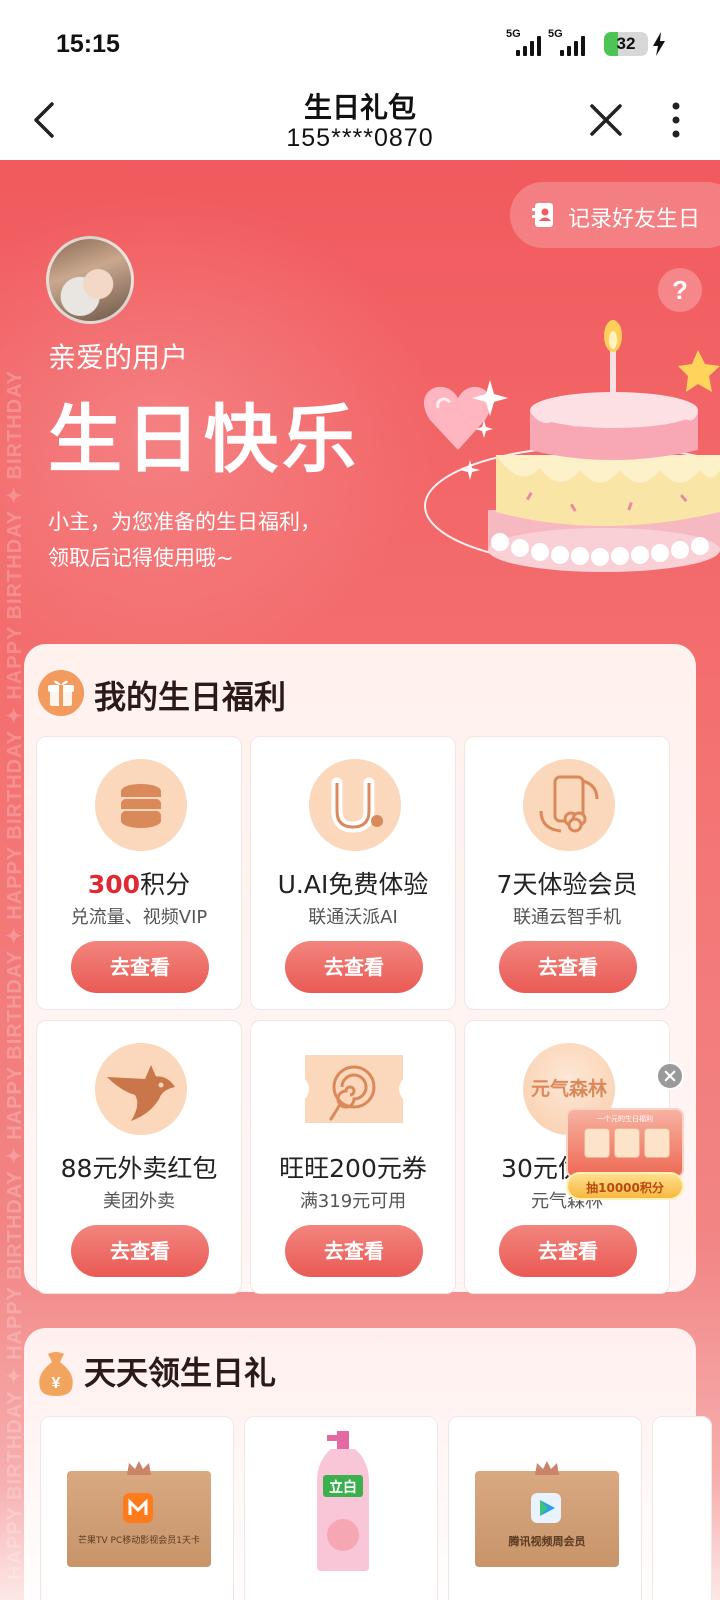  I want to click on greeting: 亲爱的用户, so click(118, 357).